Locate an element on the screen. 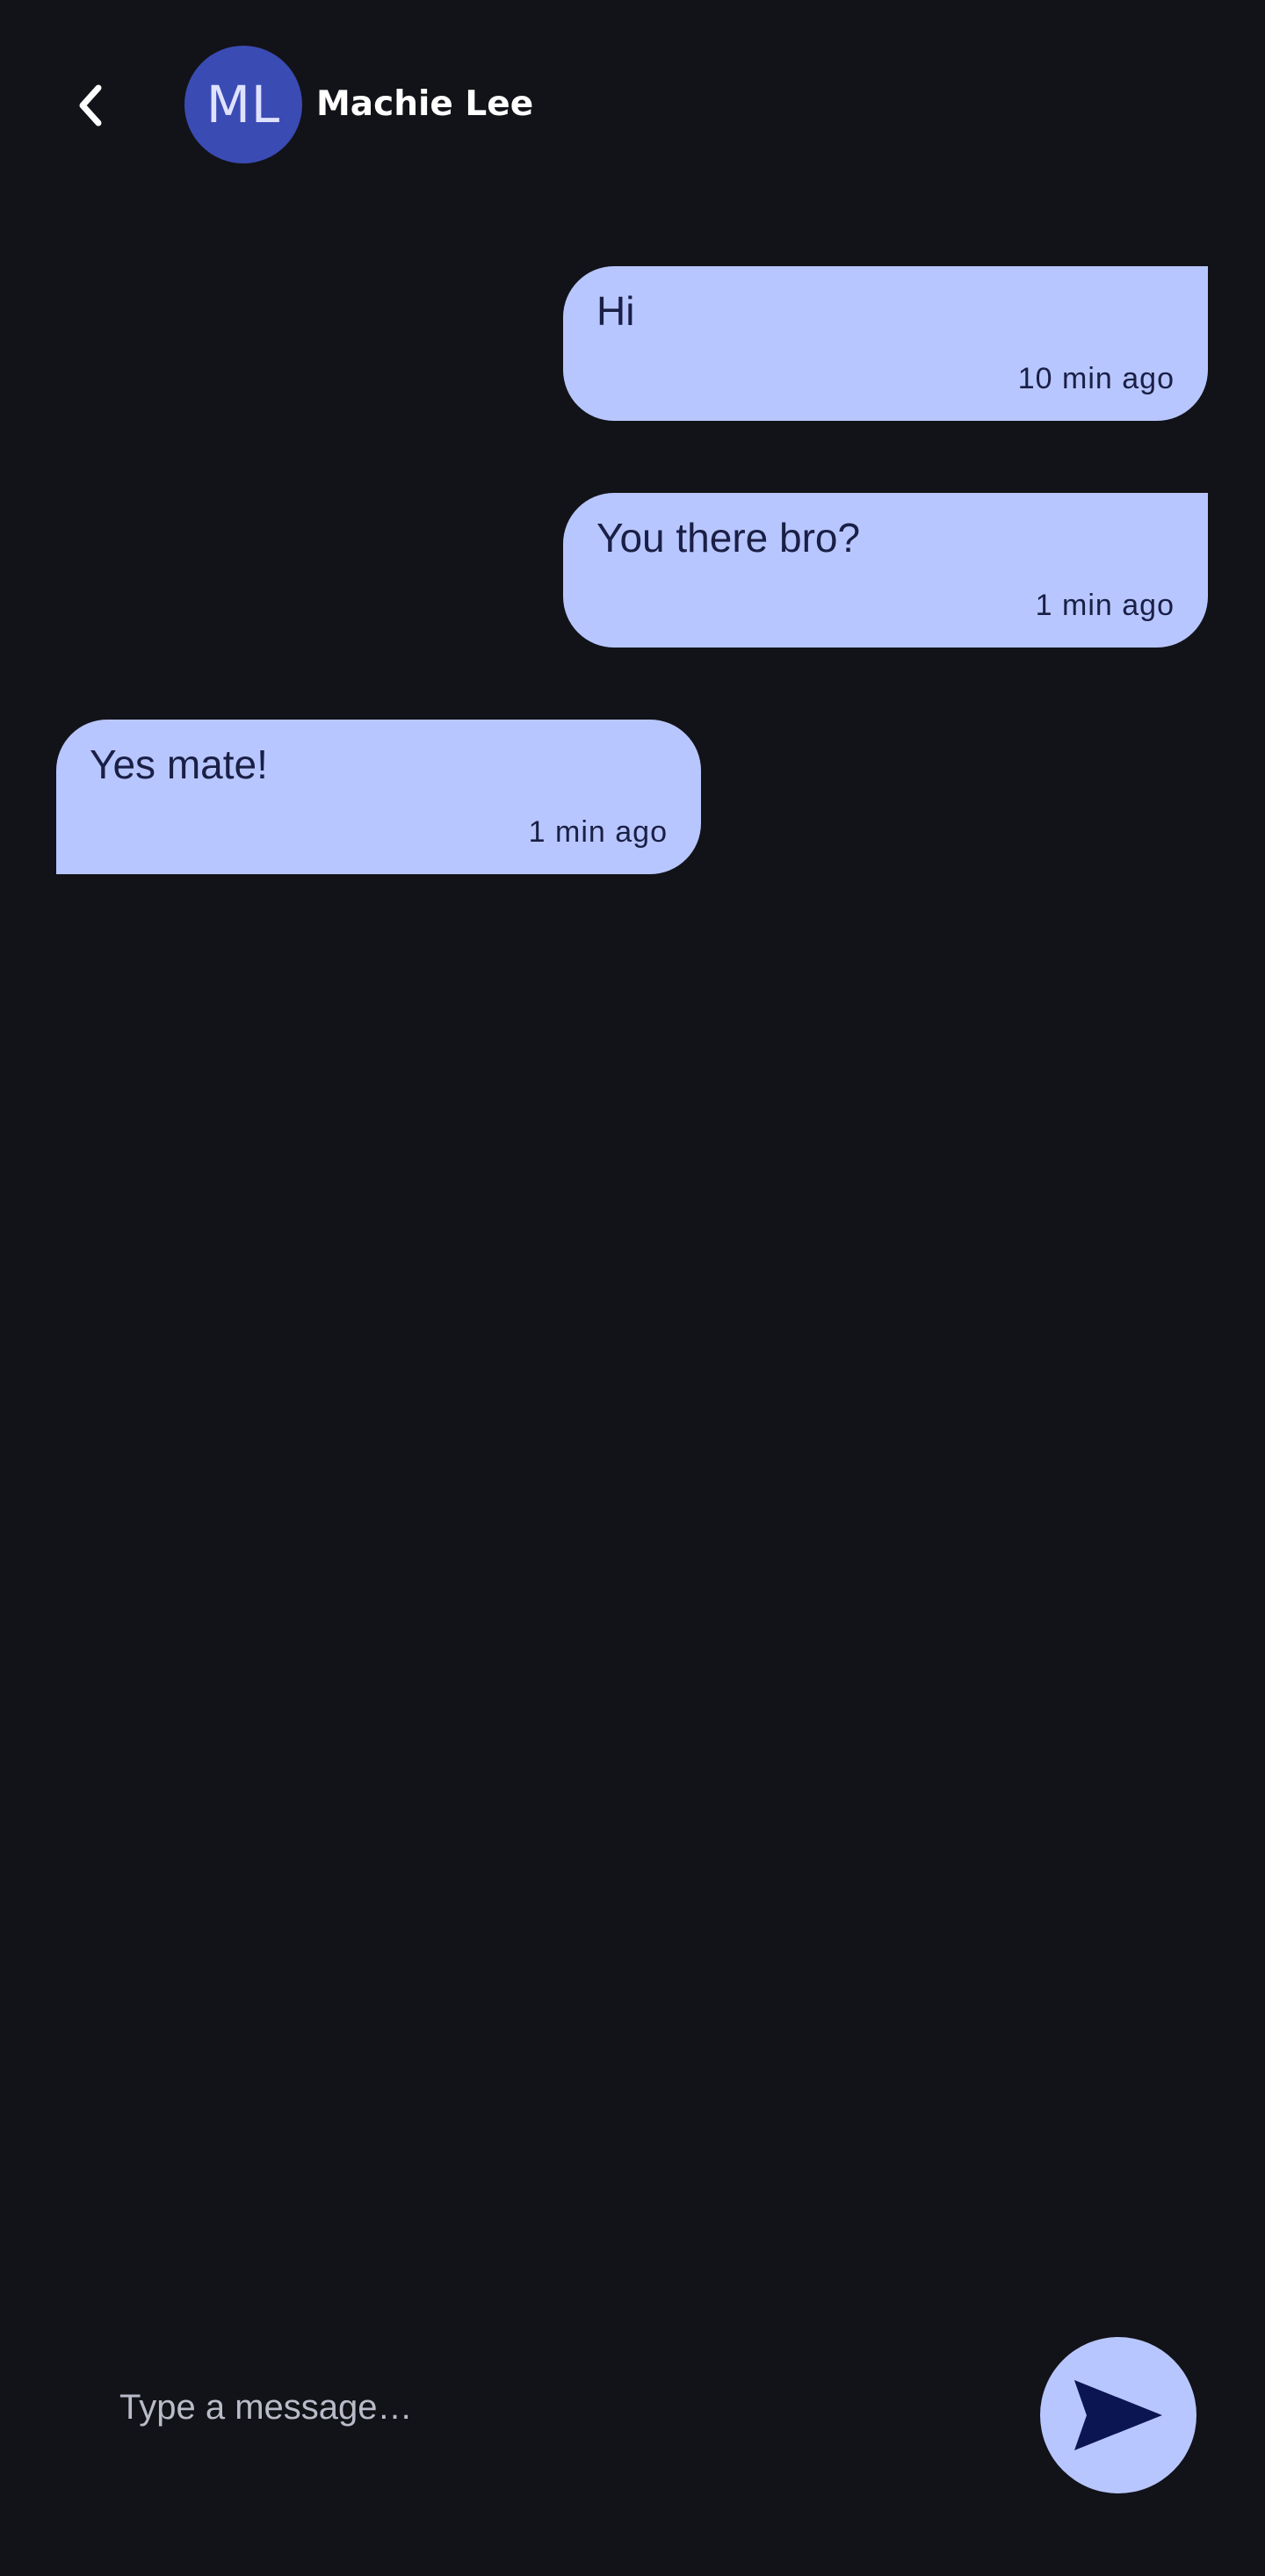 This screenshot has width=1265, height=2576. message-bubble-sent: Hi 10 min ago is located at coordinates (886, 343).